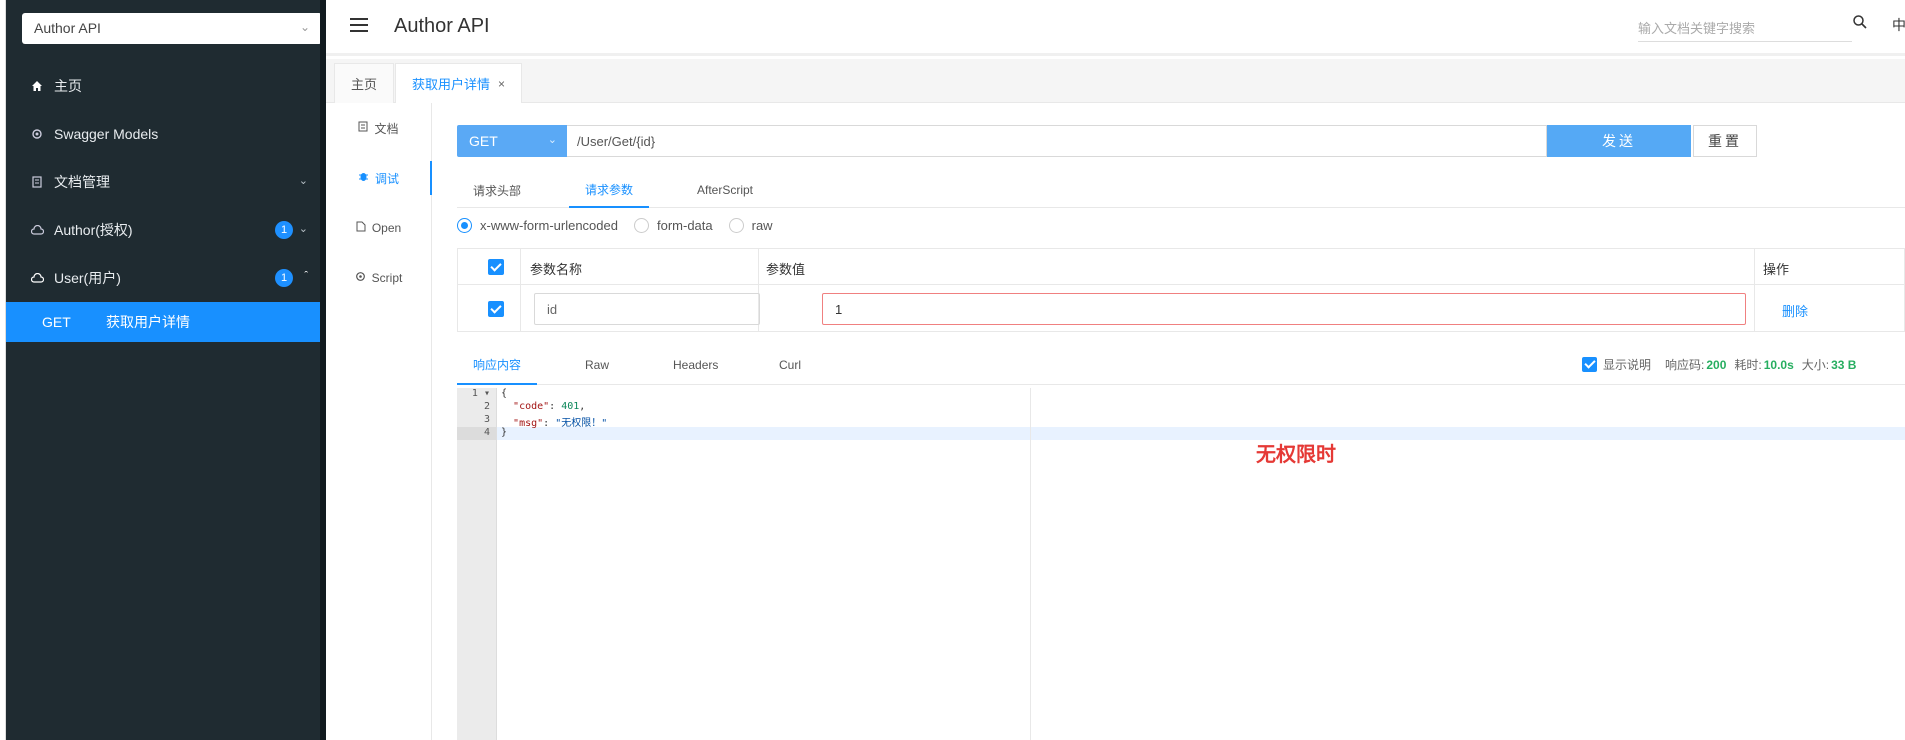  I want to click on show-description-label: 显示说明, so click(1627, 365).